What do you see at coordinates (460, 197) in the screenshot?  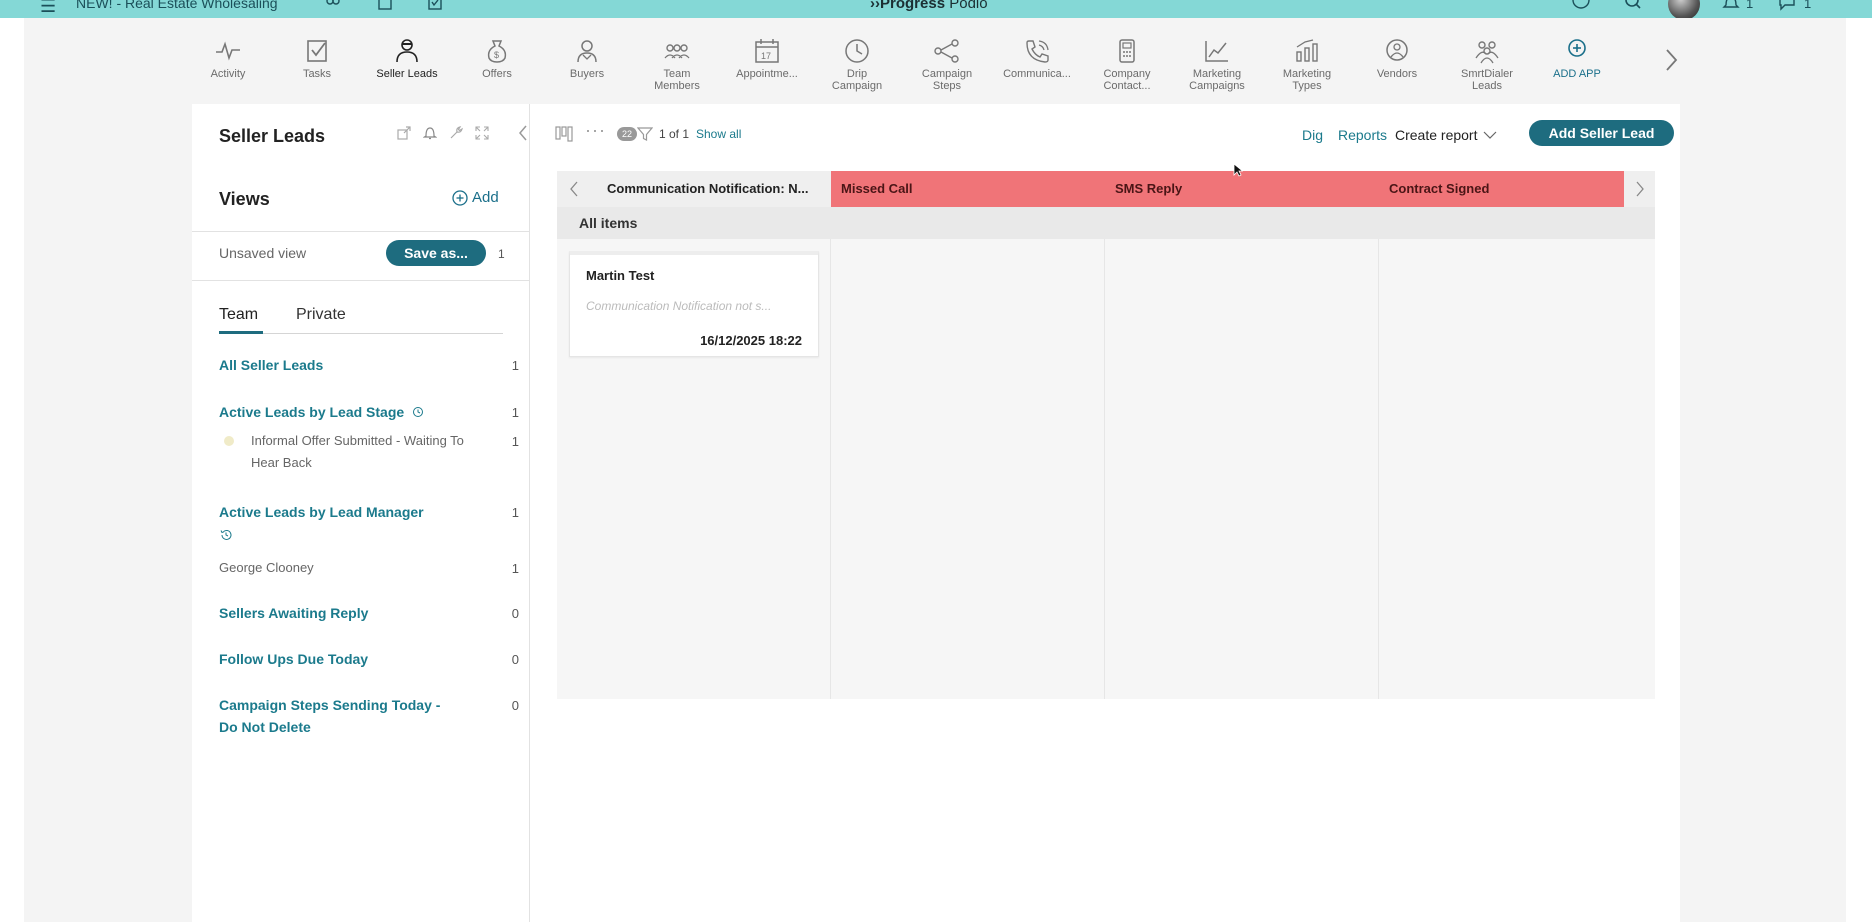 I see `plus-circle-icon` at bounding box center [460, 197].